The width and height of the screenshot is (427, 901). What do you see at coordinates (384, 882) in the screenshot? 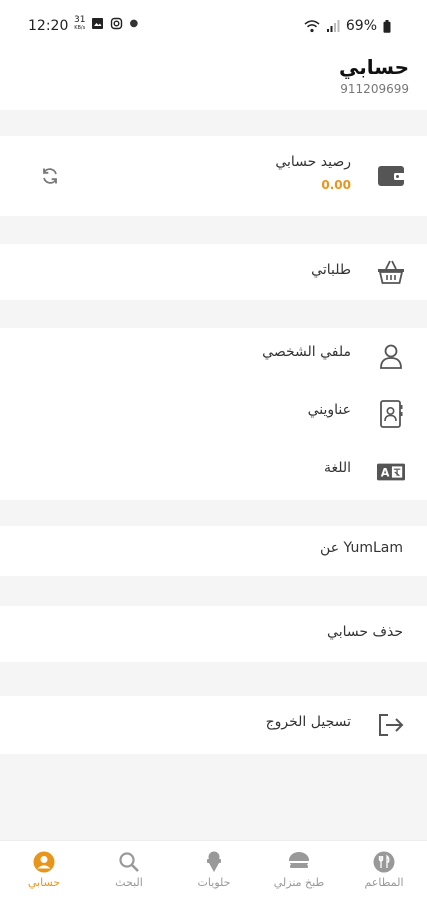
I see `nav-label-restaurants: المطاعم` at bounding box center [384, 882].